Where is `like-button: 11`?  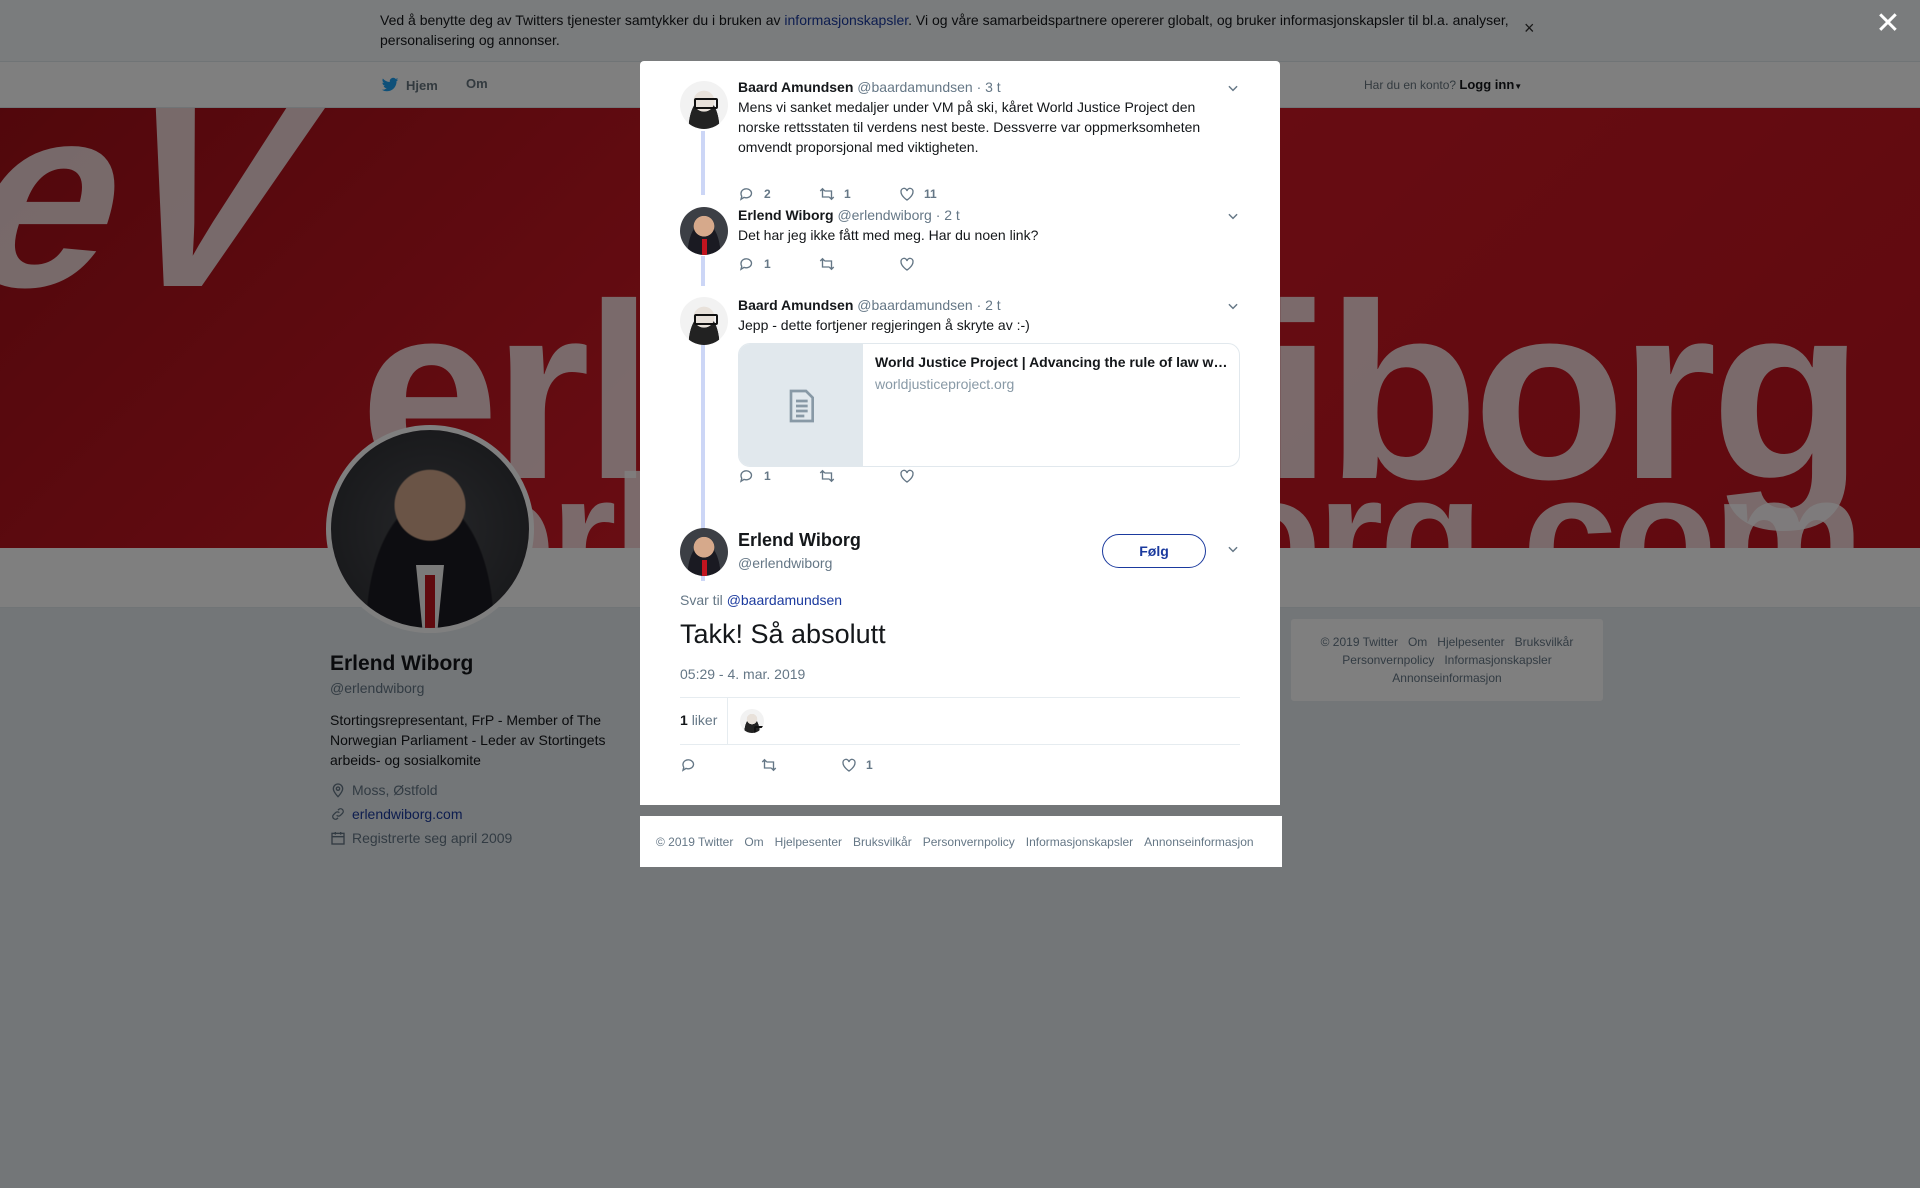 like-button: 11 is located at coordinates (938, 194).